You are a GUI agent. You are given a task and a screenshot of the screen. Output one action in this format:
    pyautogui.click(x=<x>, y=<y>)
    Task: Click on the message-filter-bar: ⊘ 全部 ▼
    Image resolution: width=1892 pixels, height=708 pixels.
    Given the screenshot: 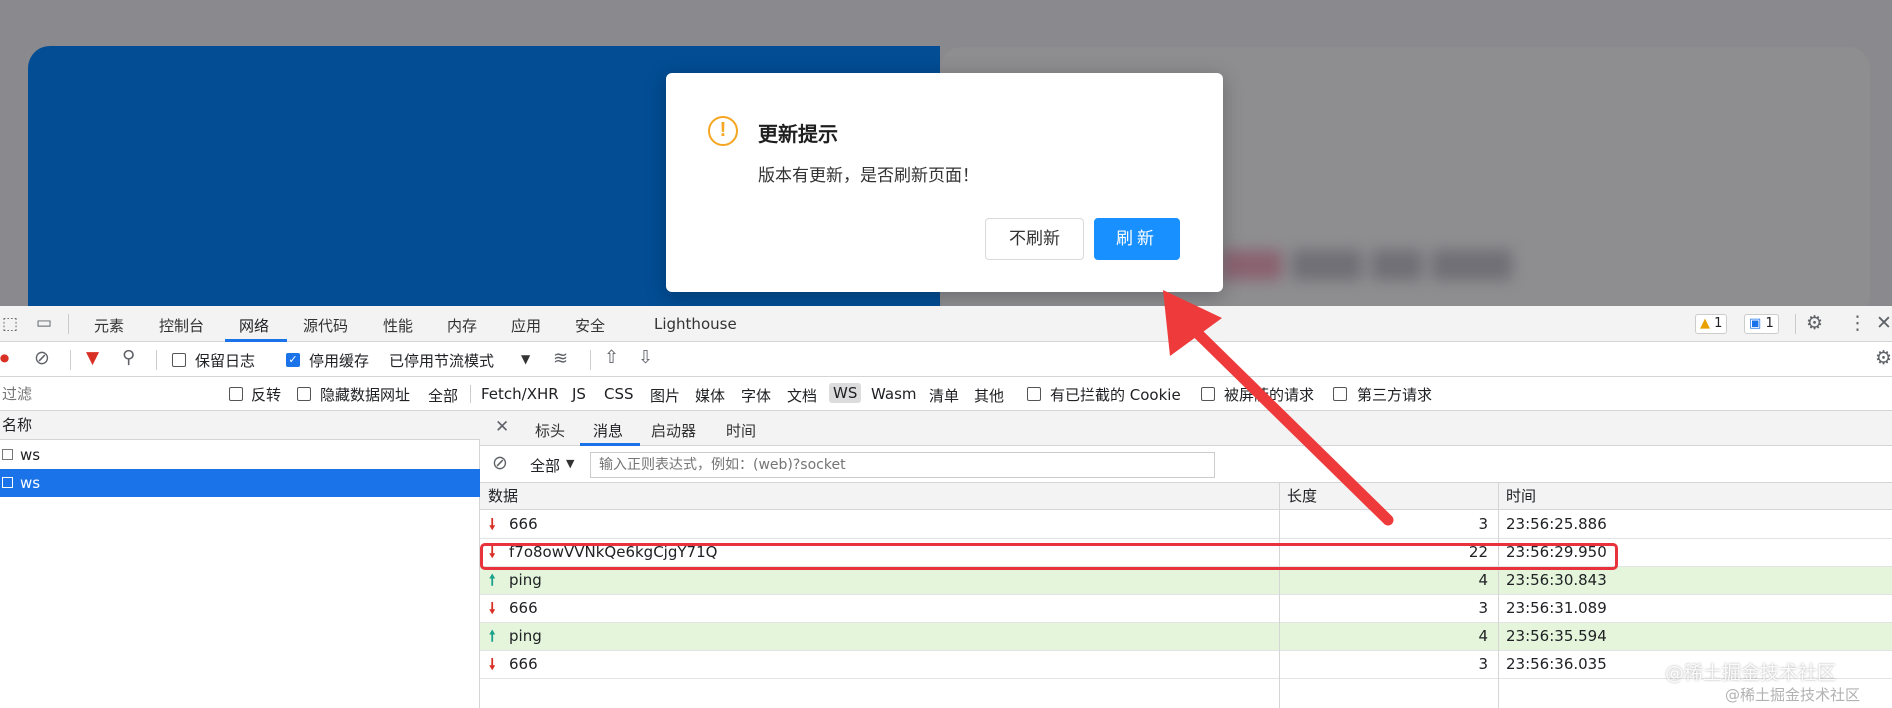 What is the action you would take?
    pyautogui.click(x=1186, y=464)
    